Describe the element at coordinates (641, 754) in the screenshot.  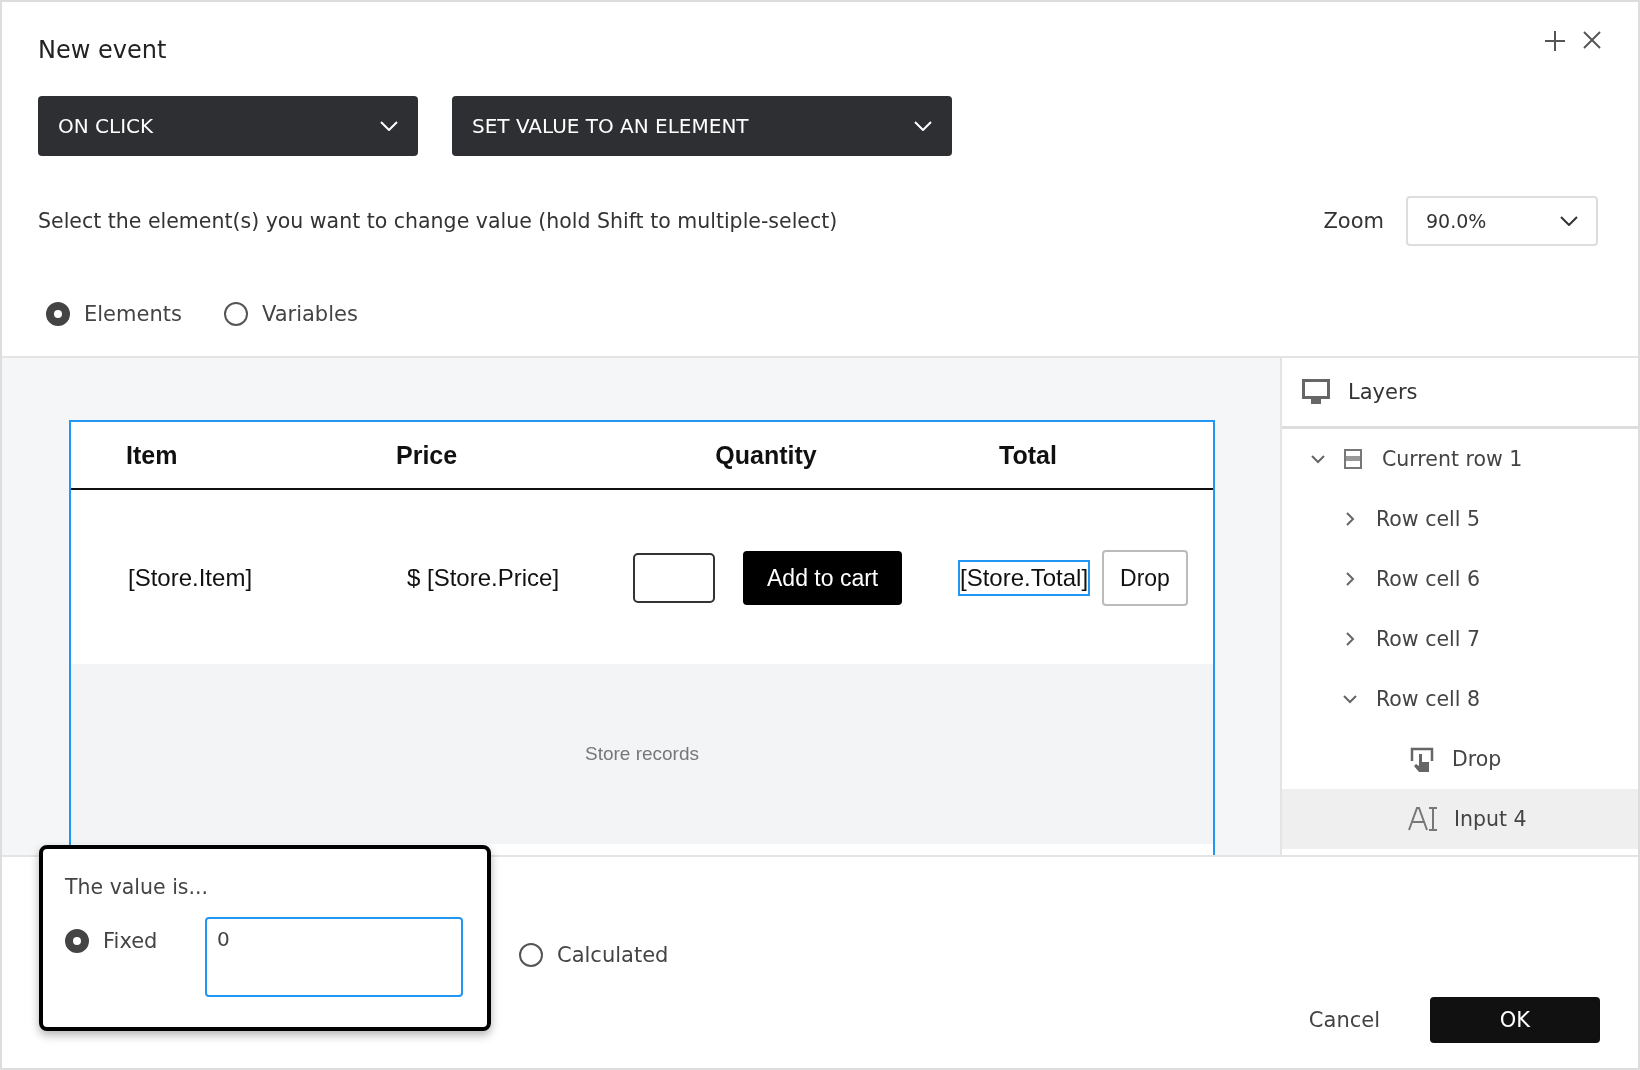
I see `records-label: Store records` at that location.